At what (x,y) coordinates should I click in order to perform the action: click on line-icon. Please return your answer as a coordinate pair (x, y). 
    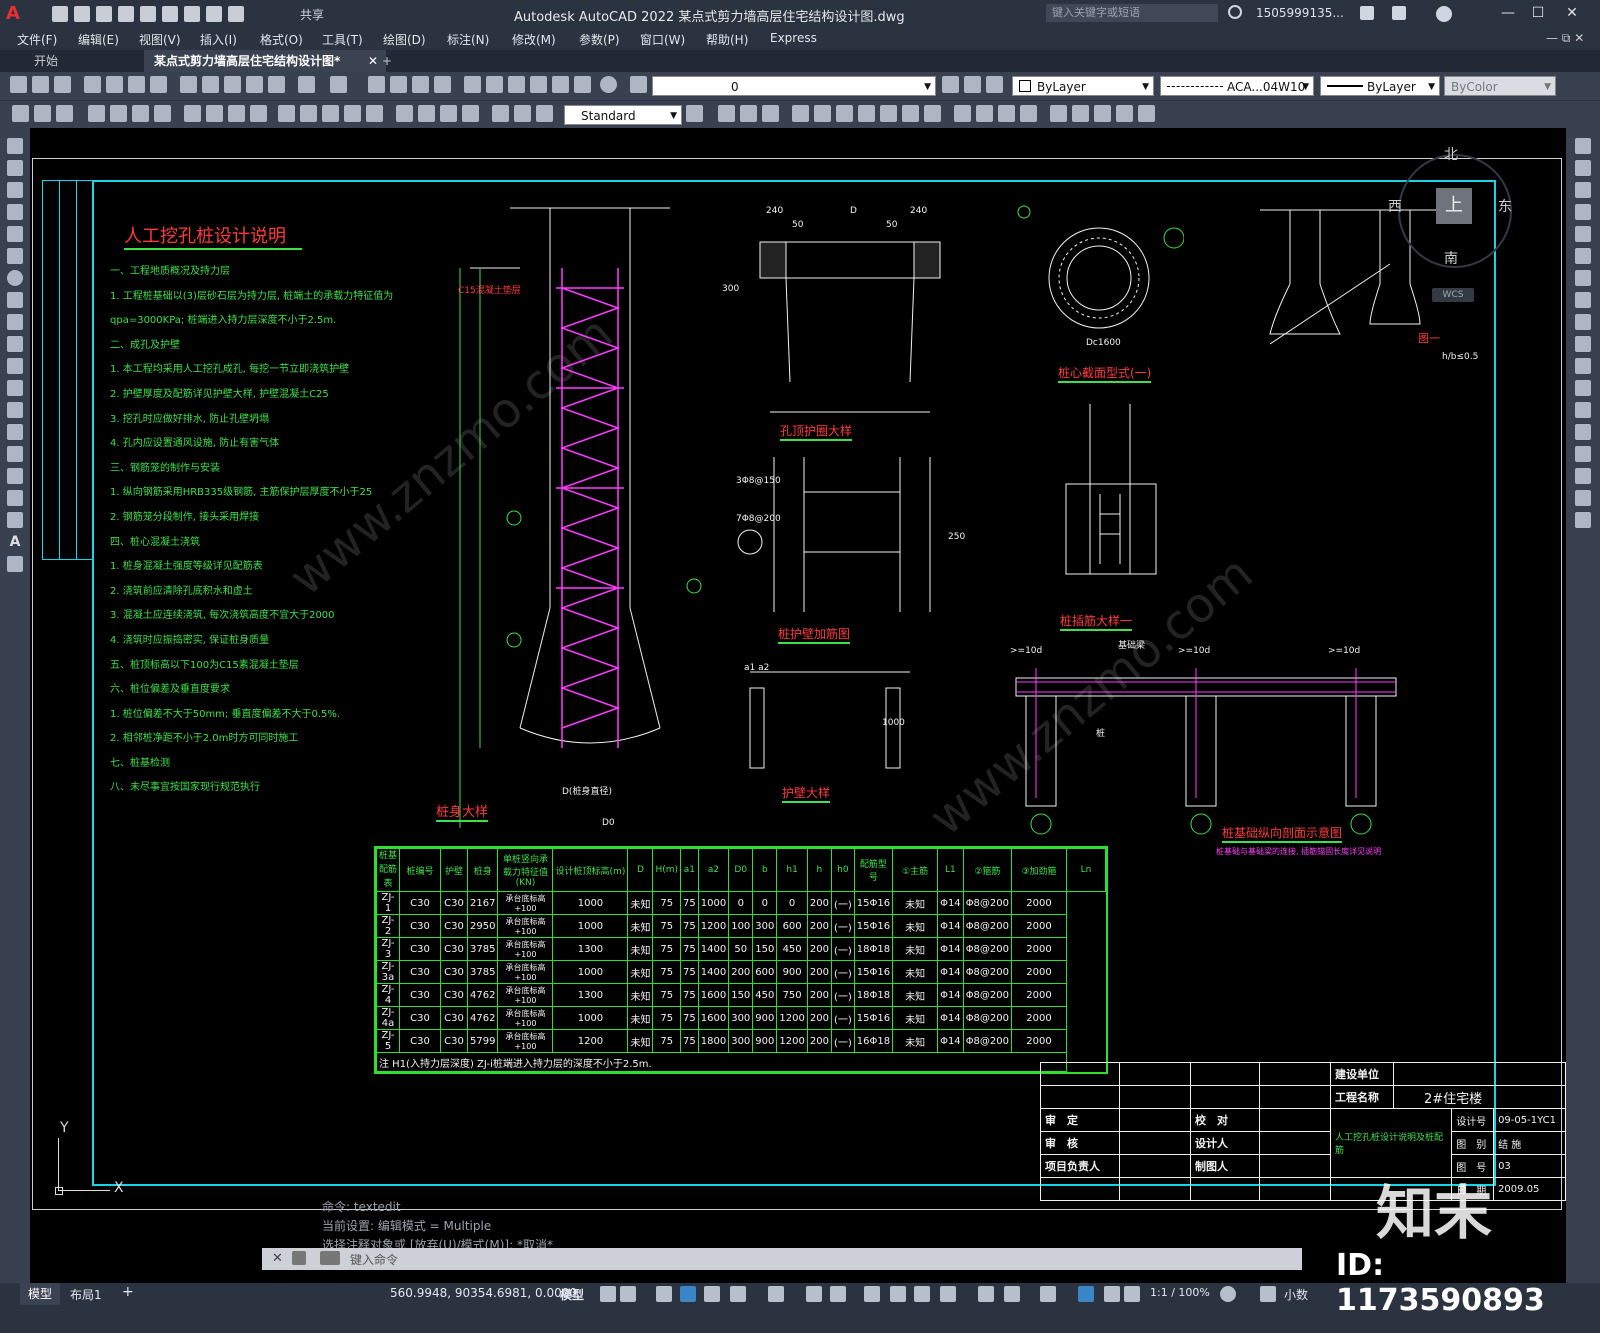
    Looking at the image, I should click on (15, 146).